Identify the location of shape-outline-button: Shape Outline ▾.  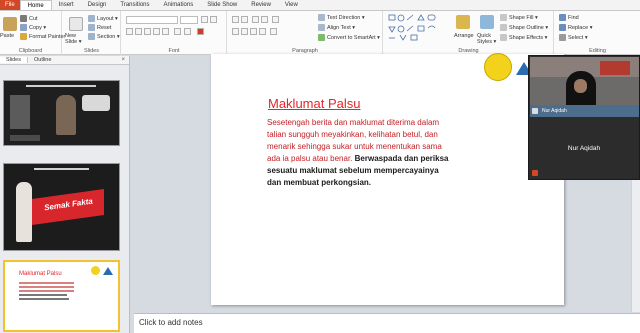
(524, 27).